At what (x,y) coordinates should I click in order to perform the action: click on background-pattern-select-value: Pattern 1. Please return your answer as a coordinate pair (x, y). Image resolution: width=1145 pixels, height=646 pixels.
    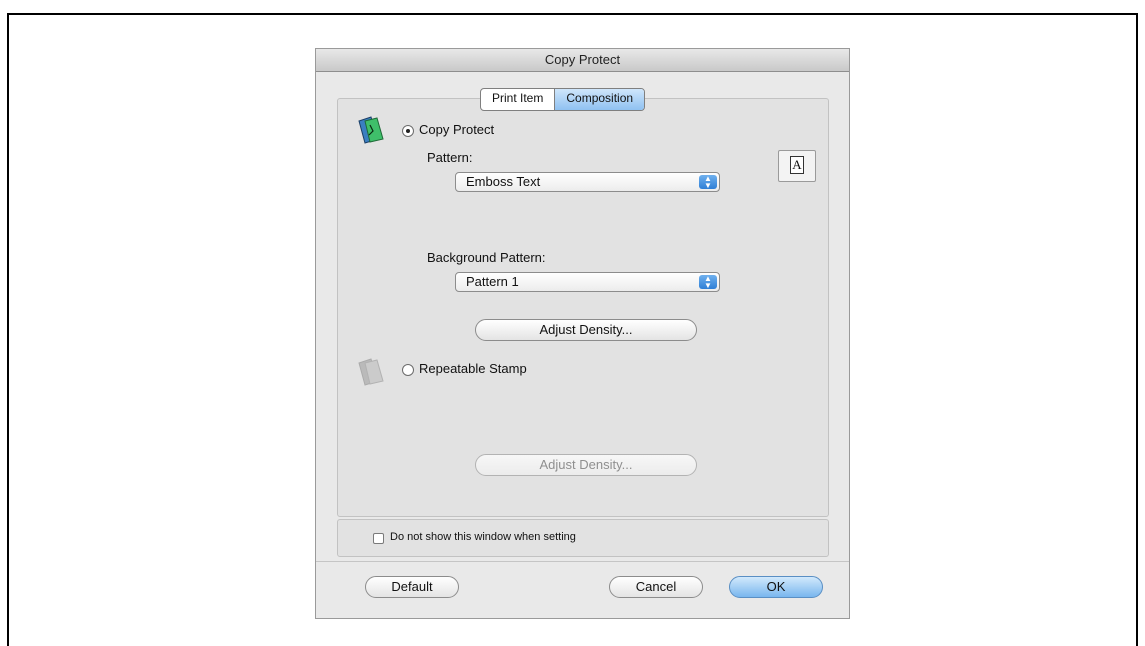
    Looking at the image, I should click on (492, 281).